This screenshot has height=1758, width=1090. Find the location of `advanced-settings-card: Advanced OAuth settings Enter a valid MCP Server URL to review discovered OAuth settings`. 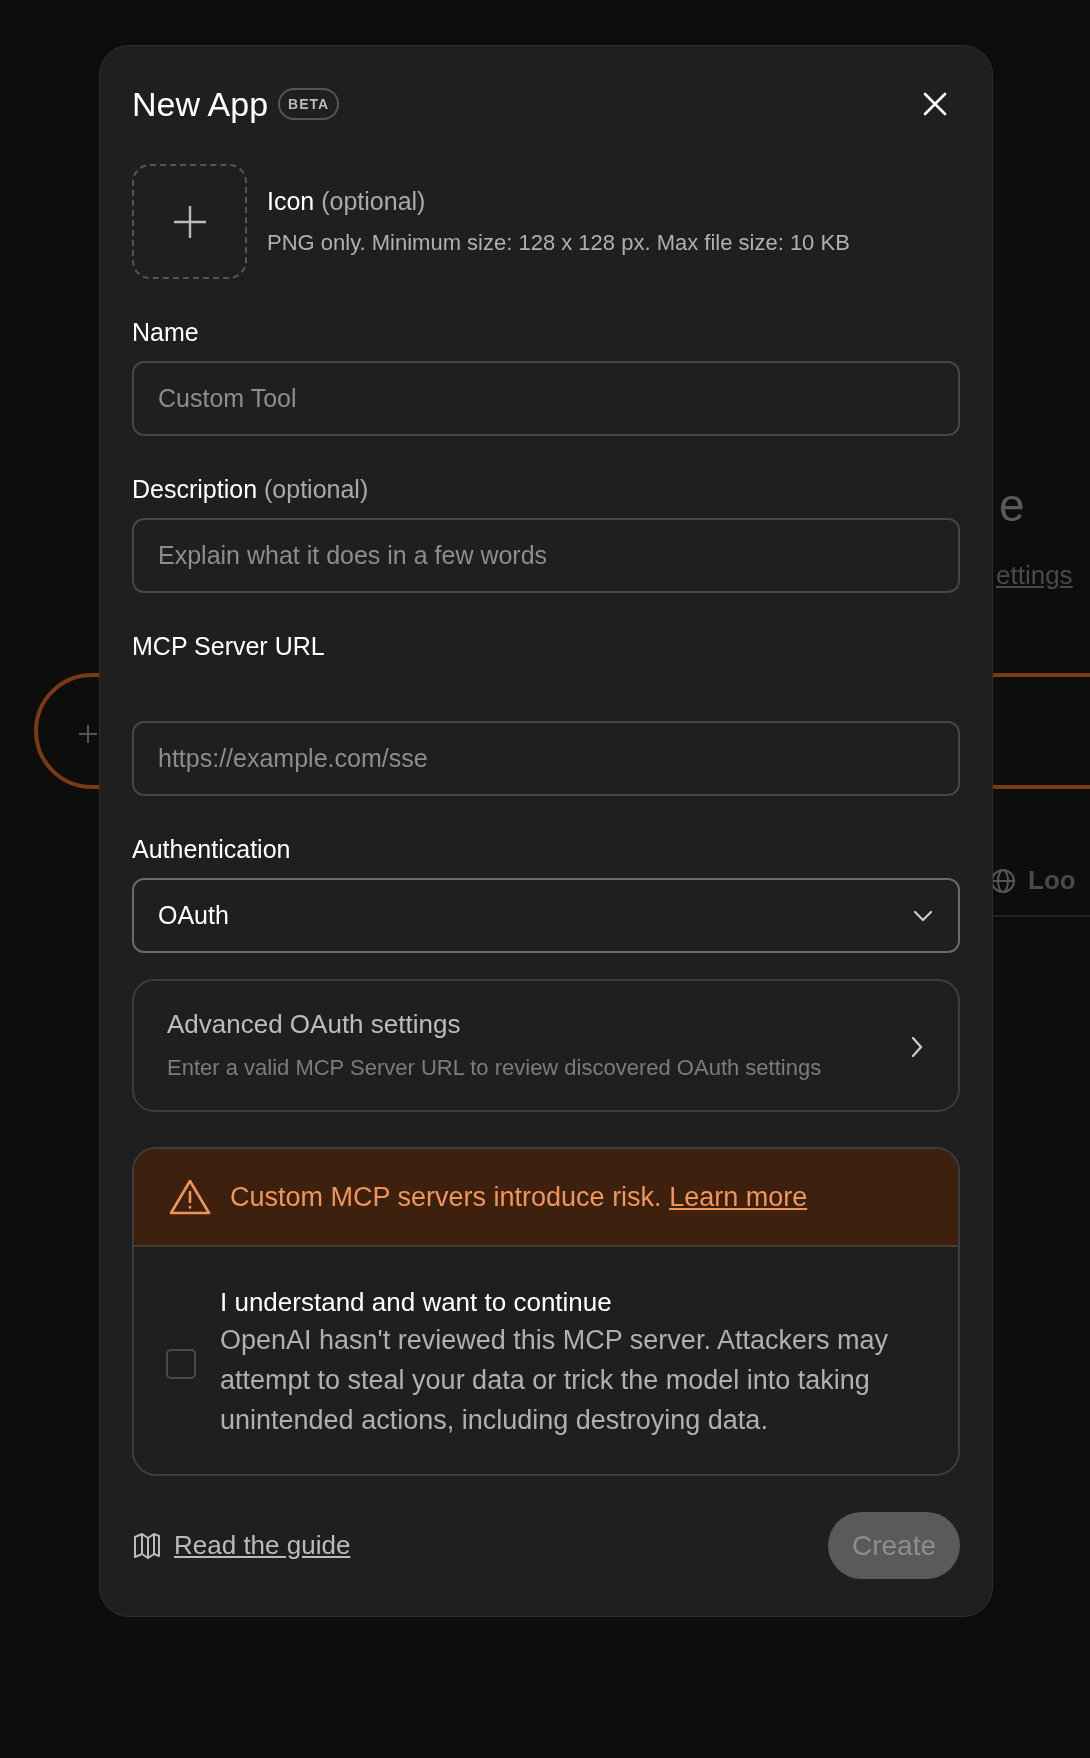

advanced-settings-card: Advanced OAuth settings Enter a valid MCP Server URL to review discovered OAuth settings is located at coordinates (546, 1045).